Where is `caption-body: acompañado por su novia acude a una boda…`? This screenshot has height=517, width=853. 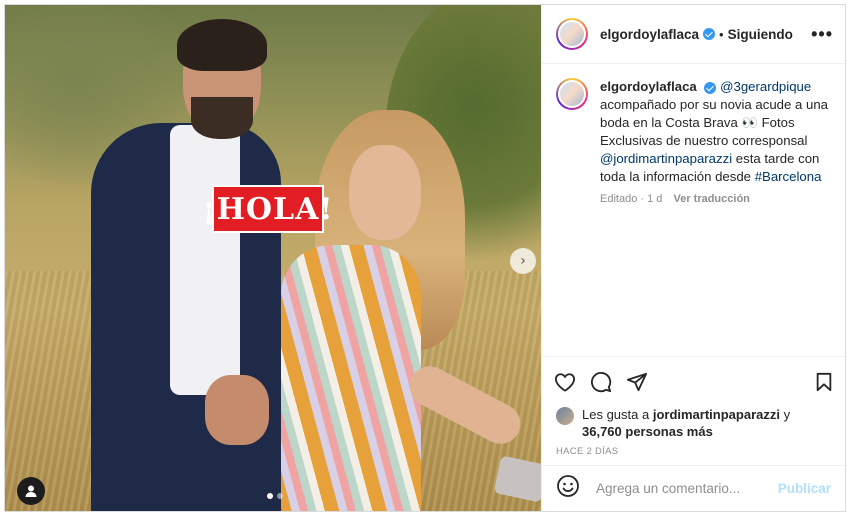 caption-body: acompañado por su novia acude a una boda… is located at coordinates (714, 122).